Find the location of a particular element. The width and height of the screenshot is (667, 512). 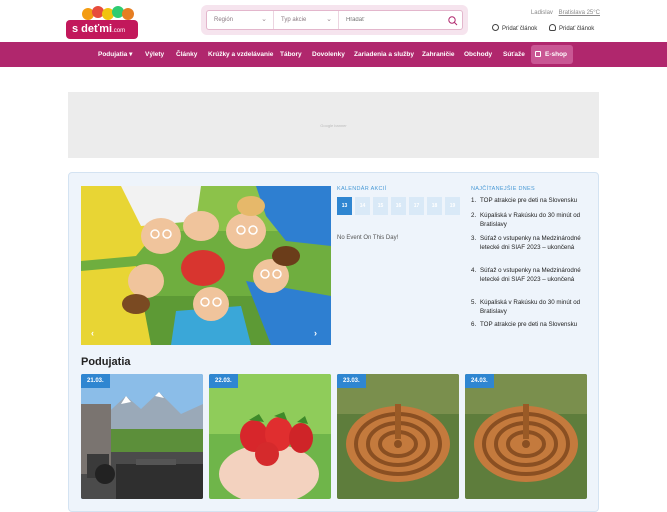

calendar-day: 14 is located at coordinates (362, 206).